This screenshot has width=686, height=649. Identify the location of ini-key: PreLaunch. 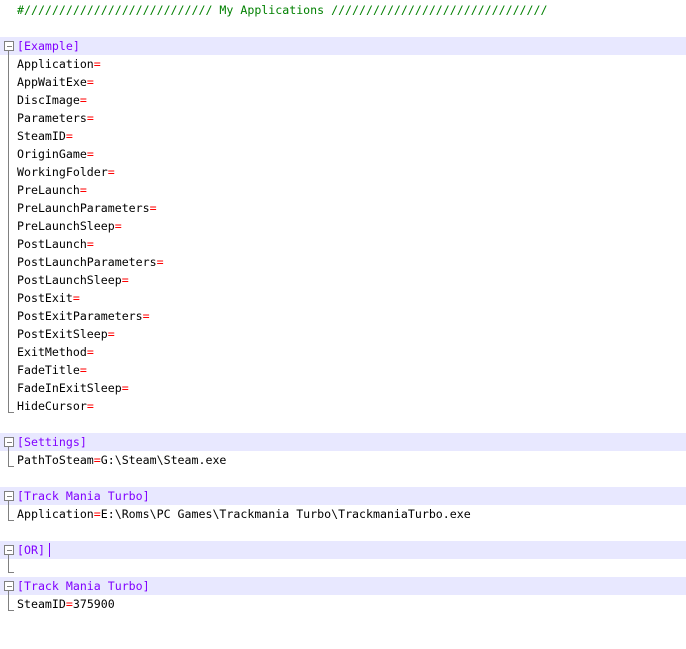
(48, 190).